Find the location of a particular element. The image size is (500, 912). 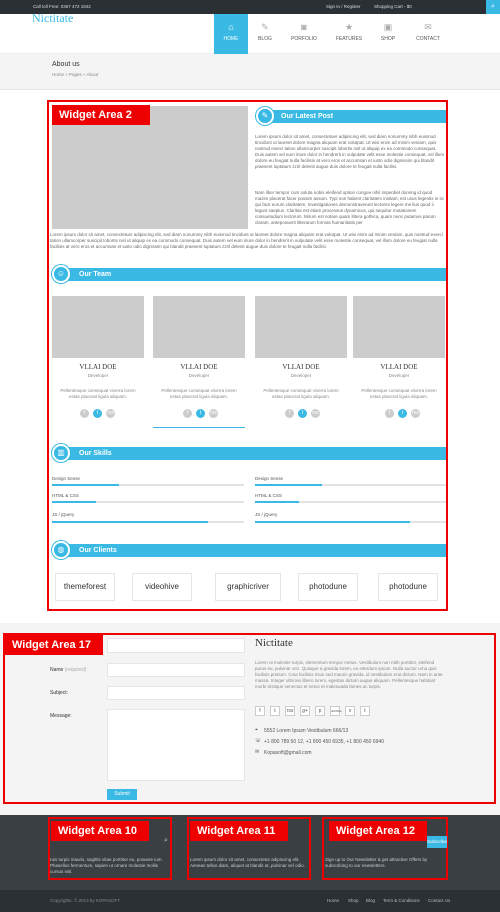

nav-contact: ✉ CONTACT is located at coordinates (428, 34).